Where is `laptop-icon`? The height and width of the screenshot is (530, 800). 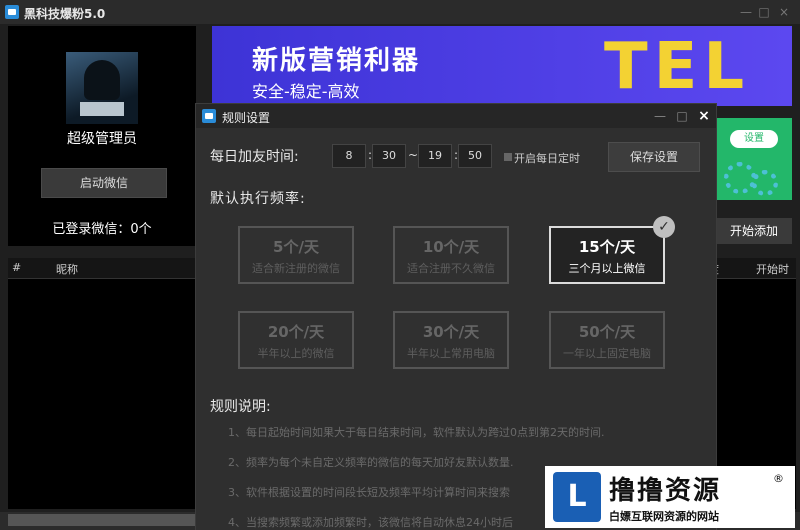
laptop-icon is located at coordinates (102, 109).